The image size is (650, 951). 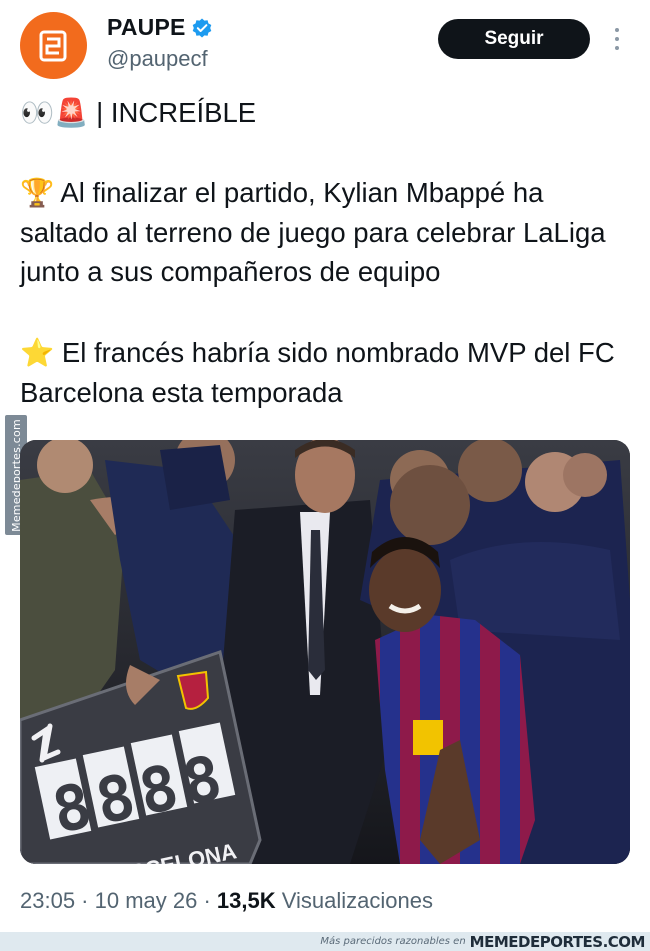 I want to click on footer-tagline: Más parecidos razonables en, so click(x=393, y=941).